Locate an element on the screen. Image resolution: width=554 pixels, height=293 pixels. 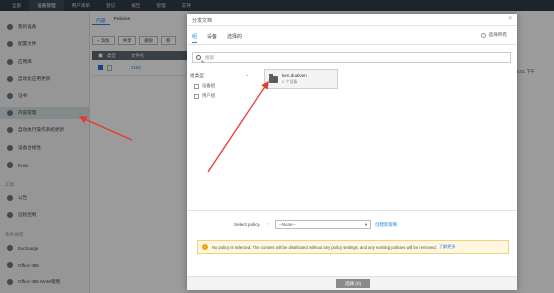
dialog-title: 分发文档 is located at coordinates (202, 21).